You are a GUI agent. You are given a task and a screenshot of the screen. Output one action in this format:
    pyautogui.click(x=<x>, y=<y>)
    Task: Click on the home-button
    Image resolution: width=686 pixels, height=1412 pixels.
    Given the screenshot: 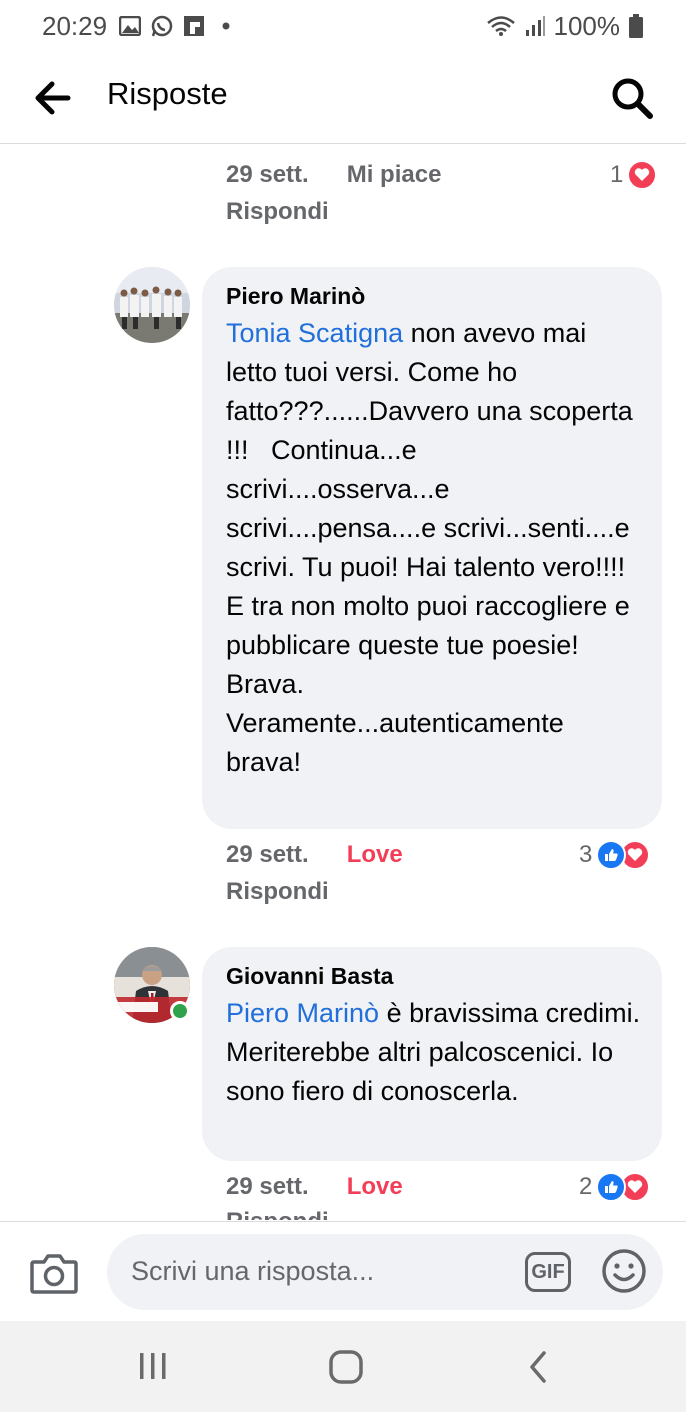 What is the action you would take?
    pyautogui.click(x=346, y=1367)
    